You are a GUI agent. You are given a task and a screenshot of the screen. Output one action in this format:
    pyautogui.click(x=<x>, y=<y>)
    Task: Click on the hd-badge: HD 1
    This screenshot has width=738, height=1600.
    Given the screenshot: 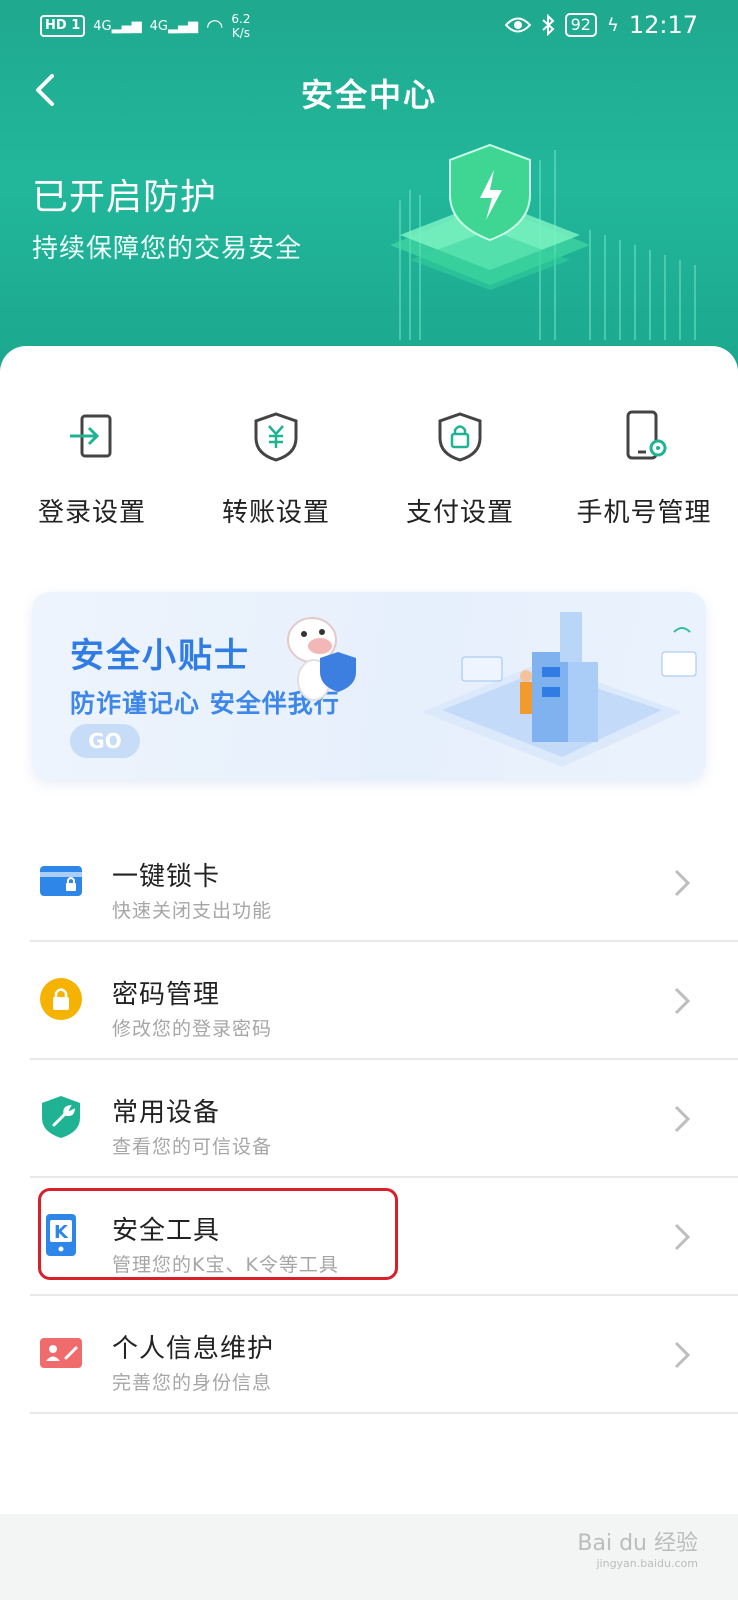 What is the action you would take?
    pyautogui.click(x=63, y=26)
    